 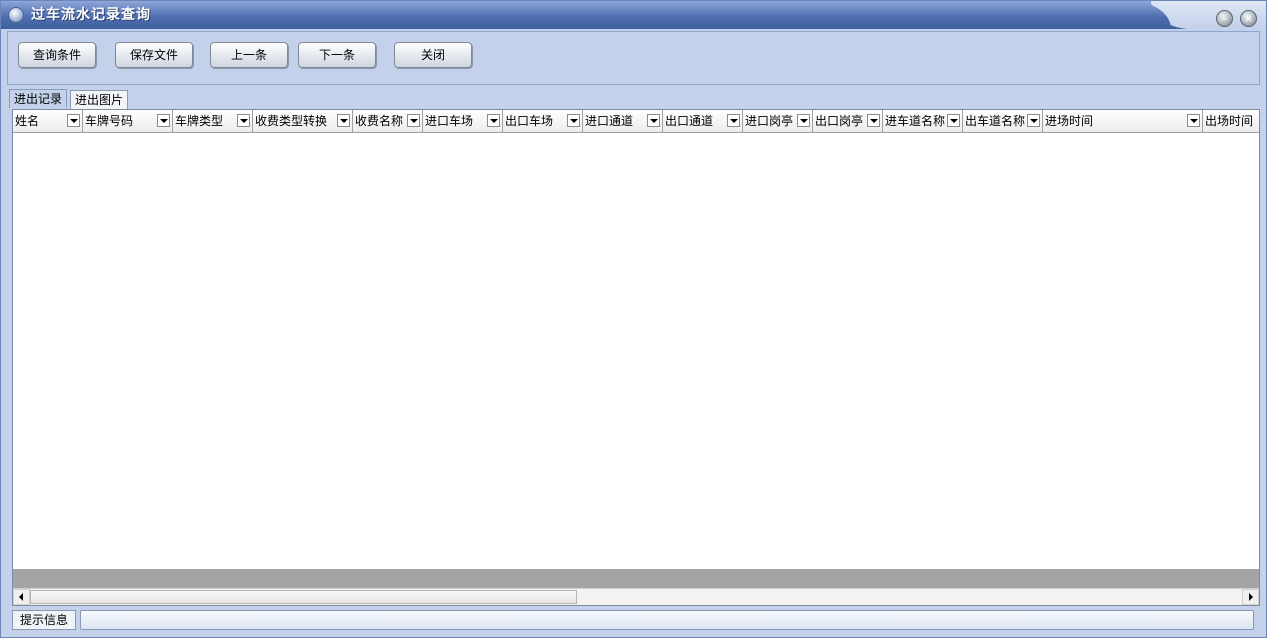 I want to click on close-window-button: ×, so click(x=1248, y=18).